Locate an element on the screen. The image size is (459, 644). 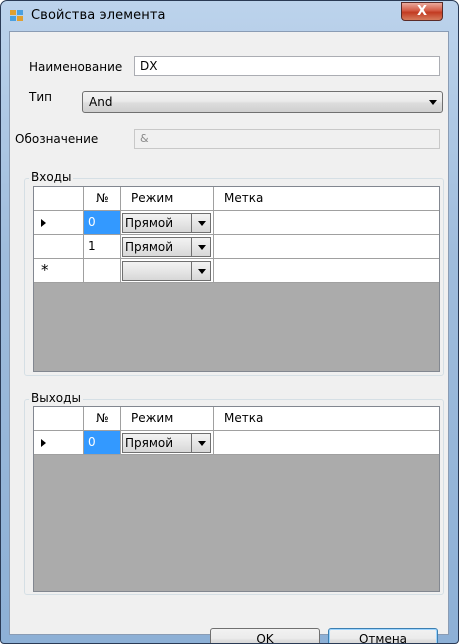
close-icon: X is located at coordinates (422, 11).